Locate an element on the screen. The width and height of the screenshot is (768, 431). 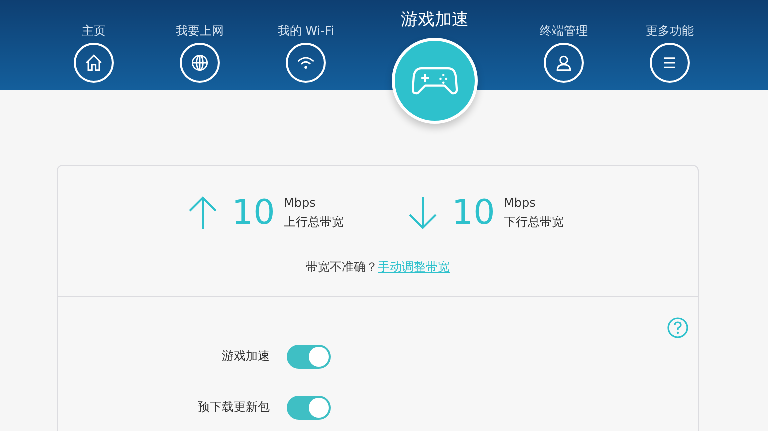
up-arrow-icon is located at coordinates (203, 213).